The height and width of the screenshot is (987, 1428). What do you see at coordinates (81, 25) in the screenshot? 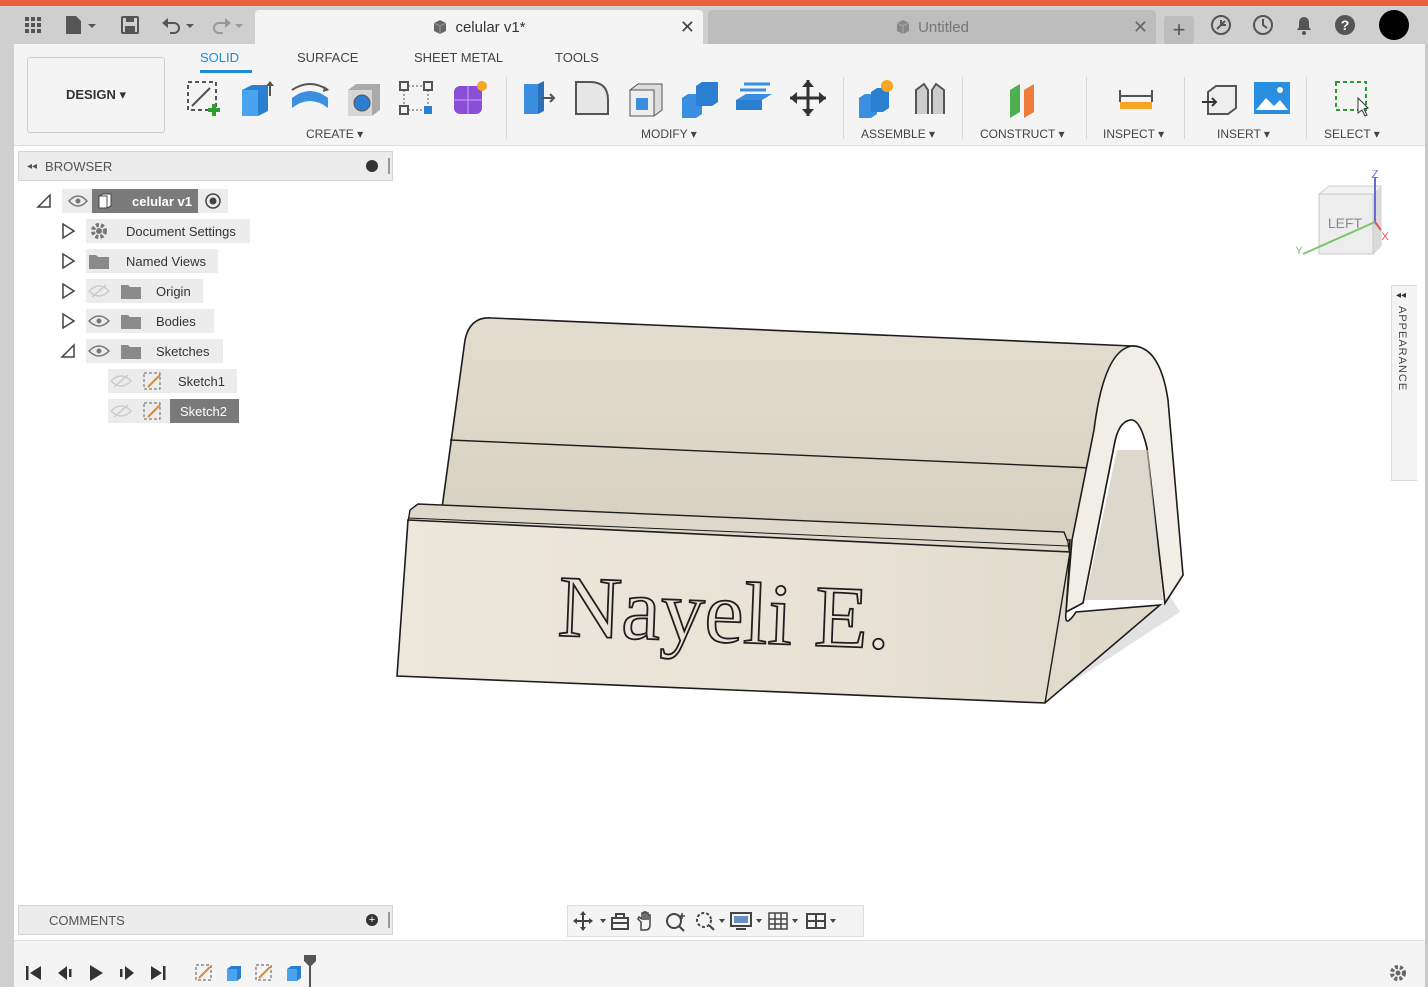
I see `file-menu-icon` at bounding box center [81, 25].